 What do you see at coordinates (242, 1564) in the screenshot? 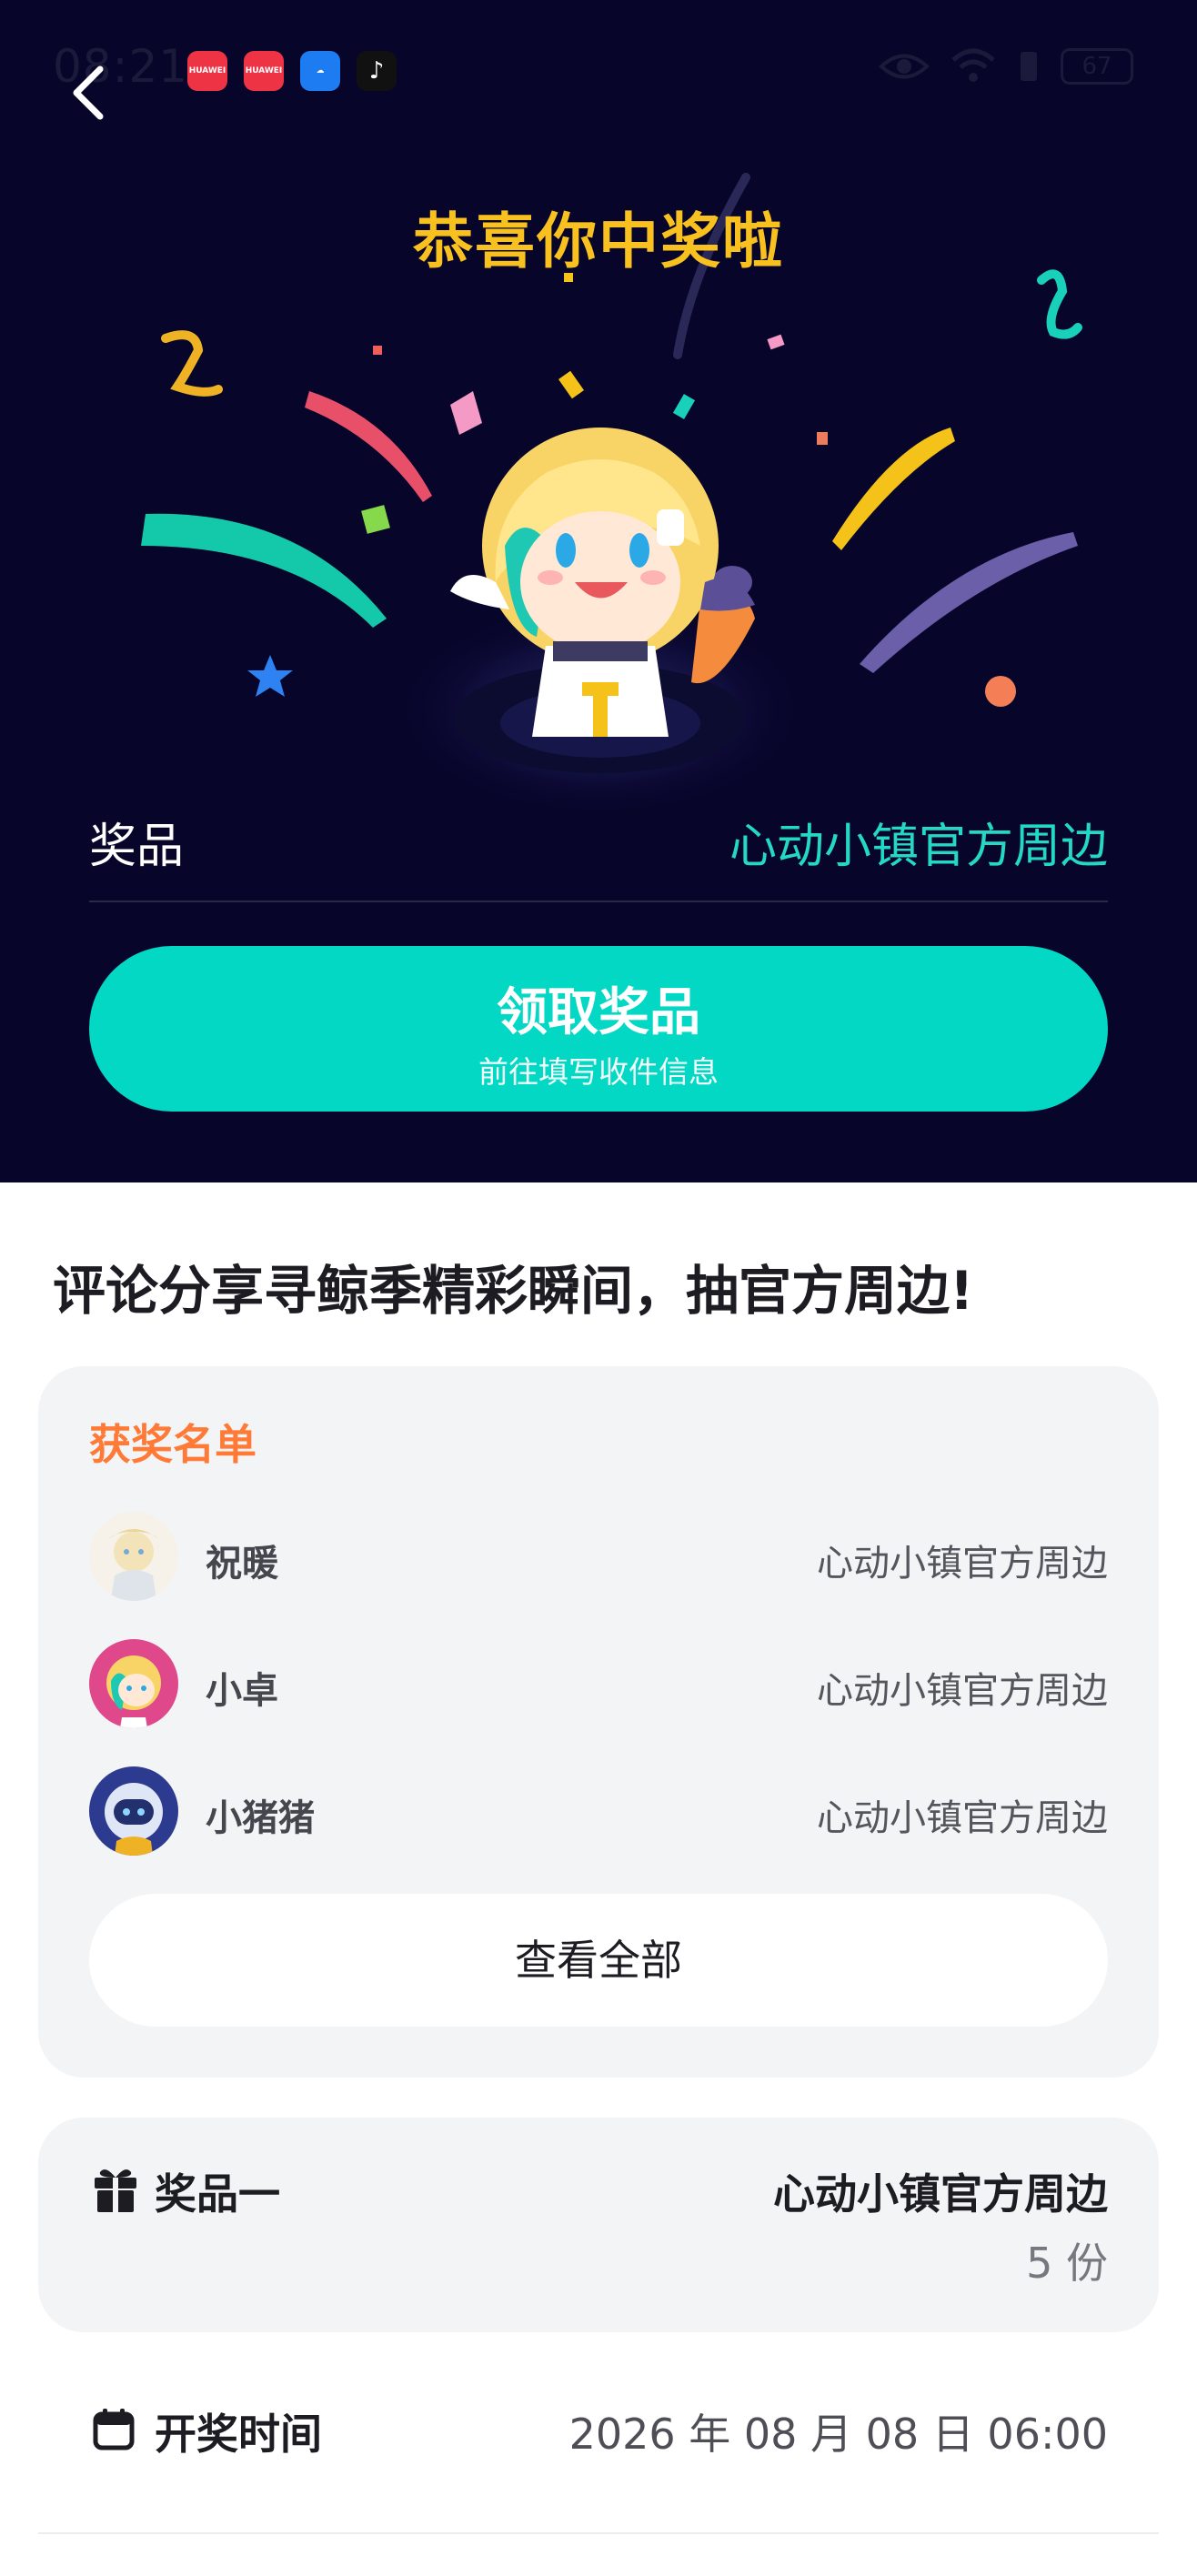
I see `winner-name: 祝暖` at bounding box center [242, 1564].